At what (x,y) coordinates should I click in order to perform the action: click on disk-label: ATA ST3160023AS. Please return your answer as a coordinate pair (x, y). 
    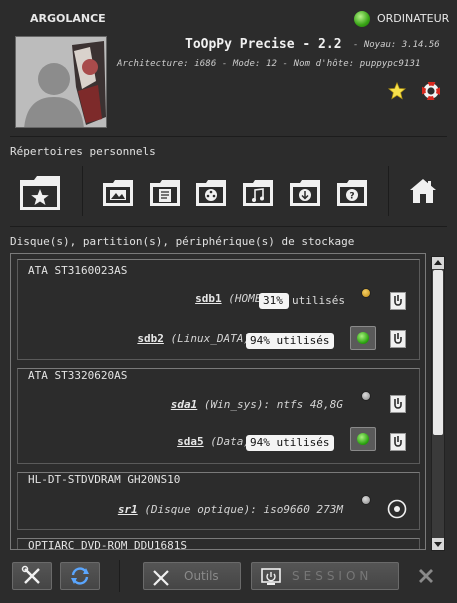
    Looking at the image, I should click on (78, 270).